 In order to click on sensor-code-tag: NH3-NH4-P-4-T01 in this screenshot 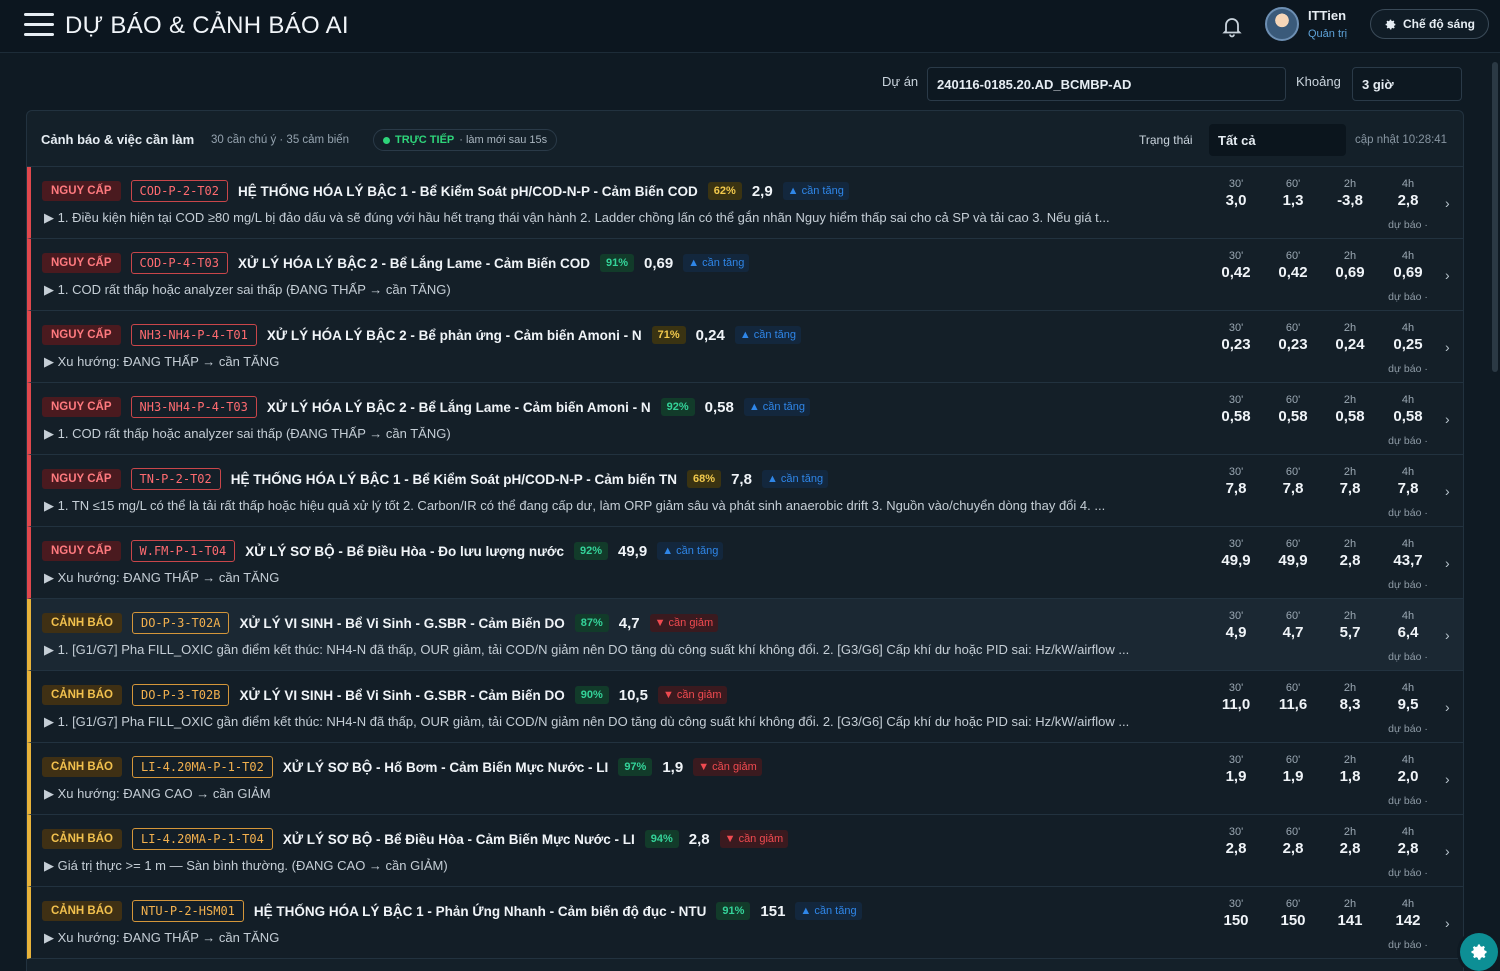, I will do `click(193, 335)`.